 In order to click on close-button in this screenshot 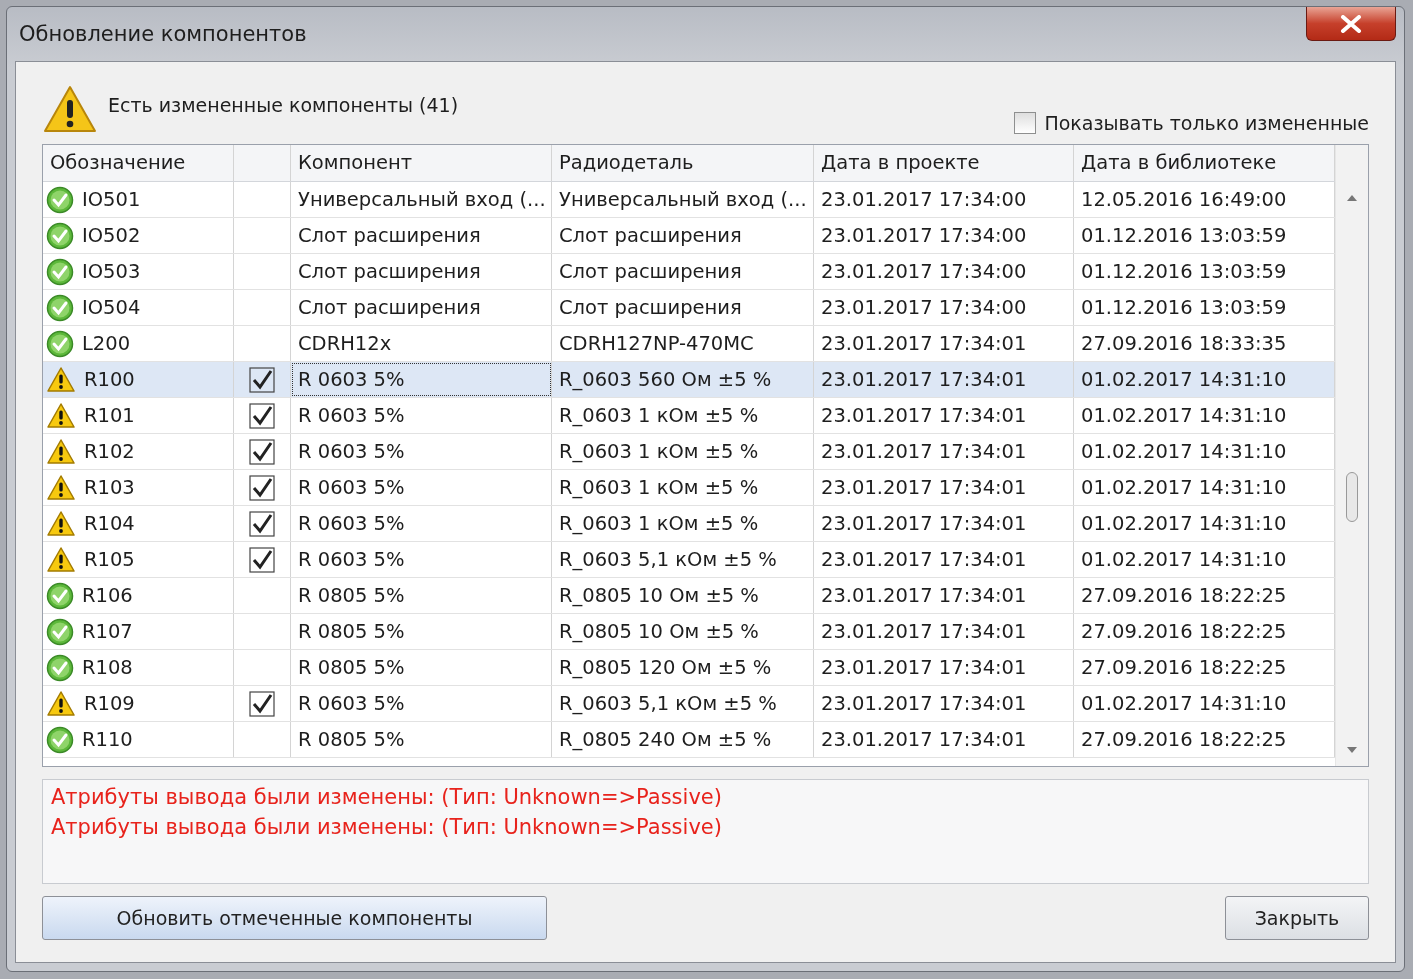, I will do `click(1351, 24)`.